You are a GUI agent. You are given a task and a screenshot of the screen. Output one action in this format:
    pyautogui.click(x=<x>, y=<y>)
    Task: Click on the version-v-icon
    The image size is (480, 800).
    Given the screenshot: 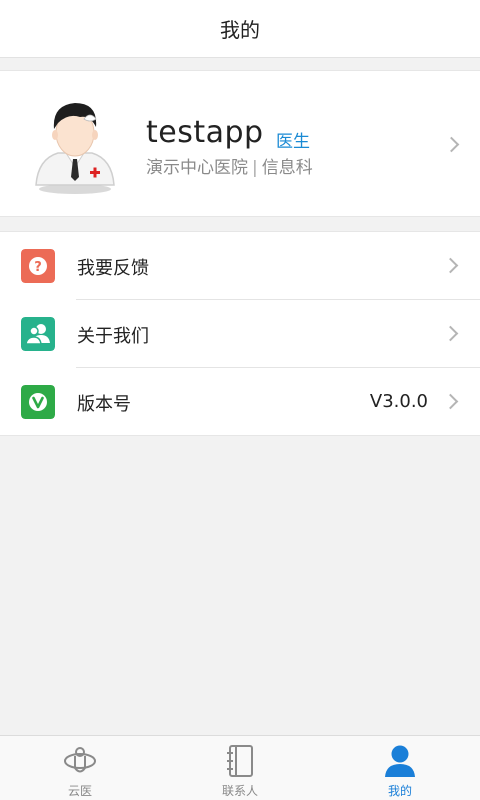 What is the action you would take?
    pyautogui.click(x=38, y=402)
    